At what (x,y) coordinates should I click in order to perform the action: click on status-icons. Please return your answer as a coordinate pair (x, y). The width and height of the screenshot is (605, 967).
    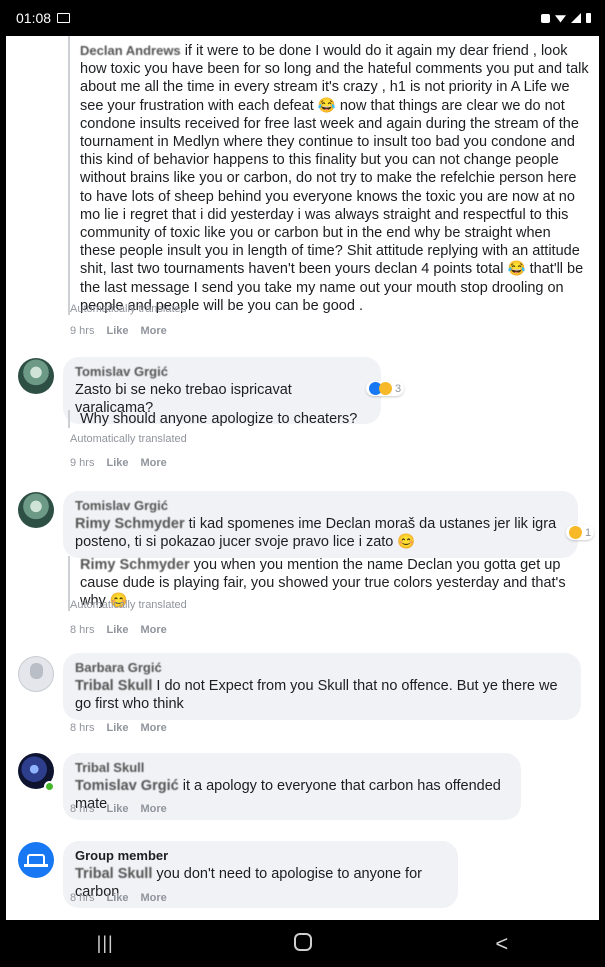
    Looking at the image, I should click on (566, 18).